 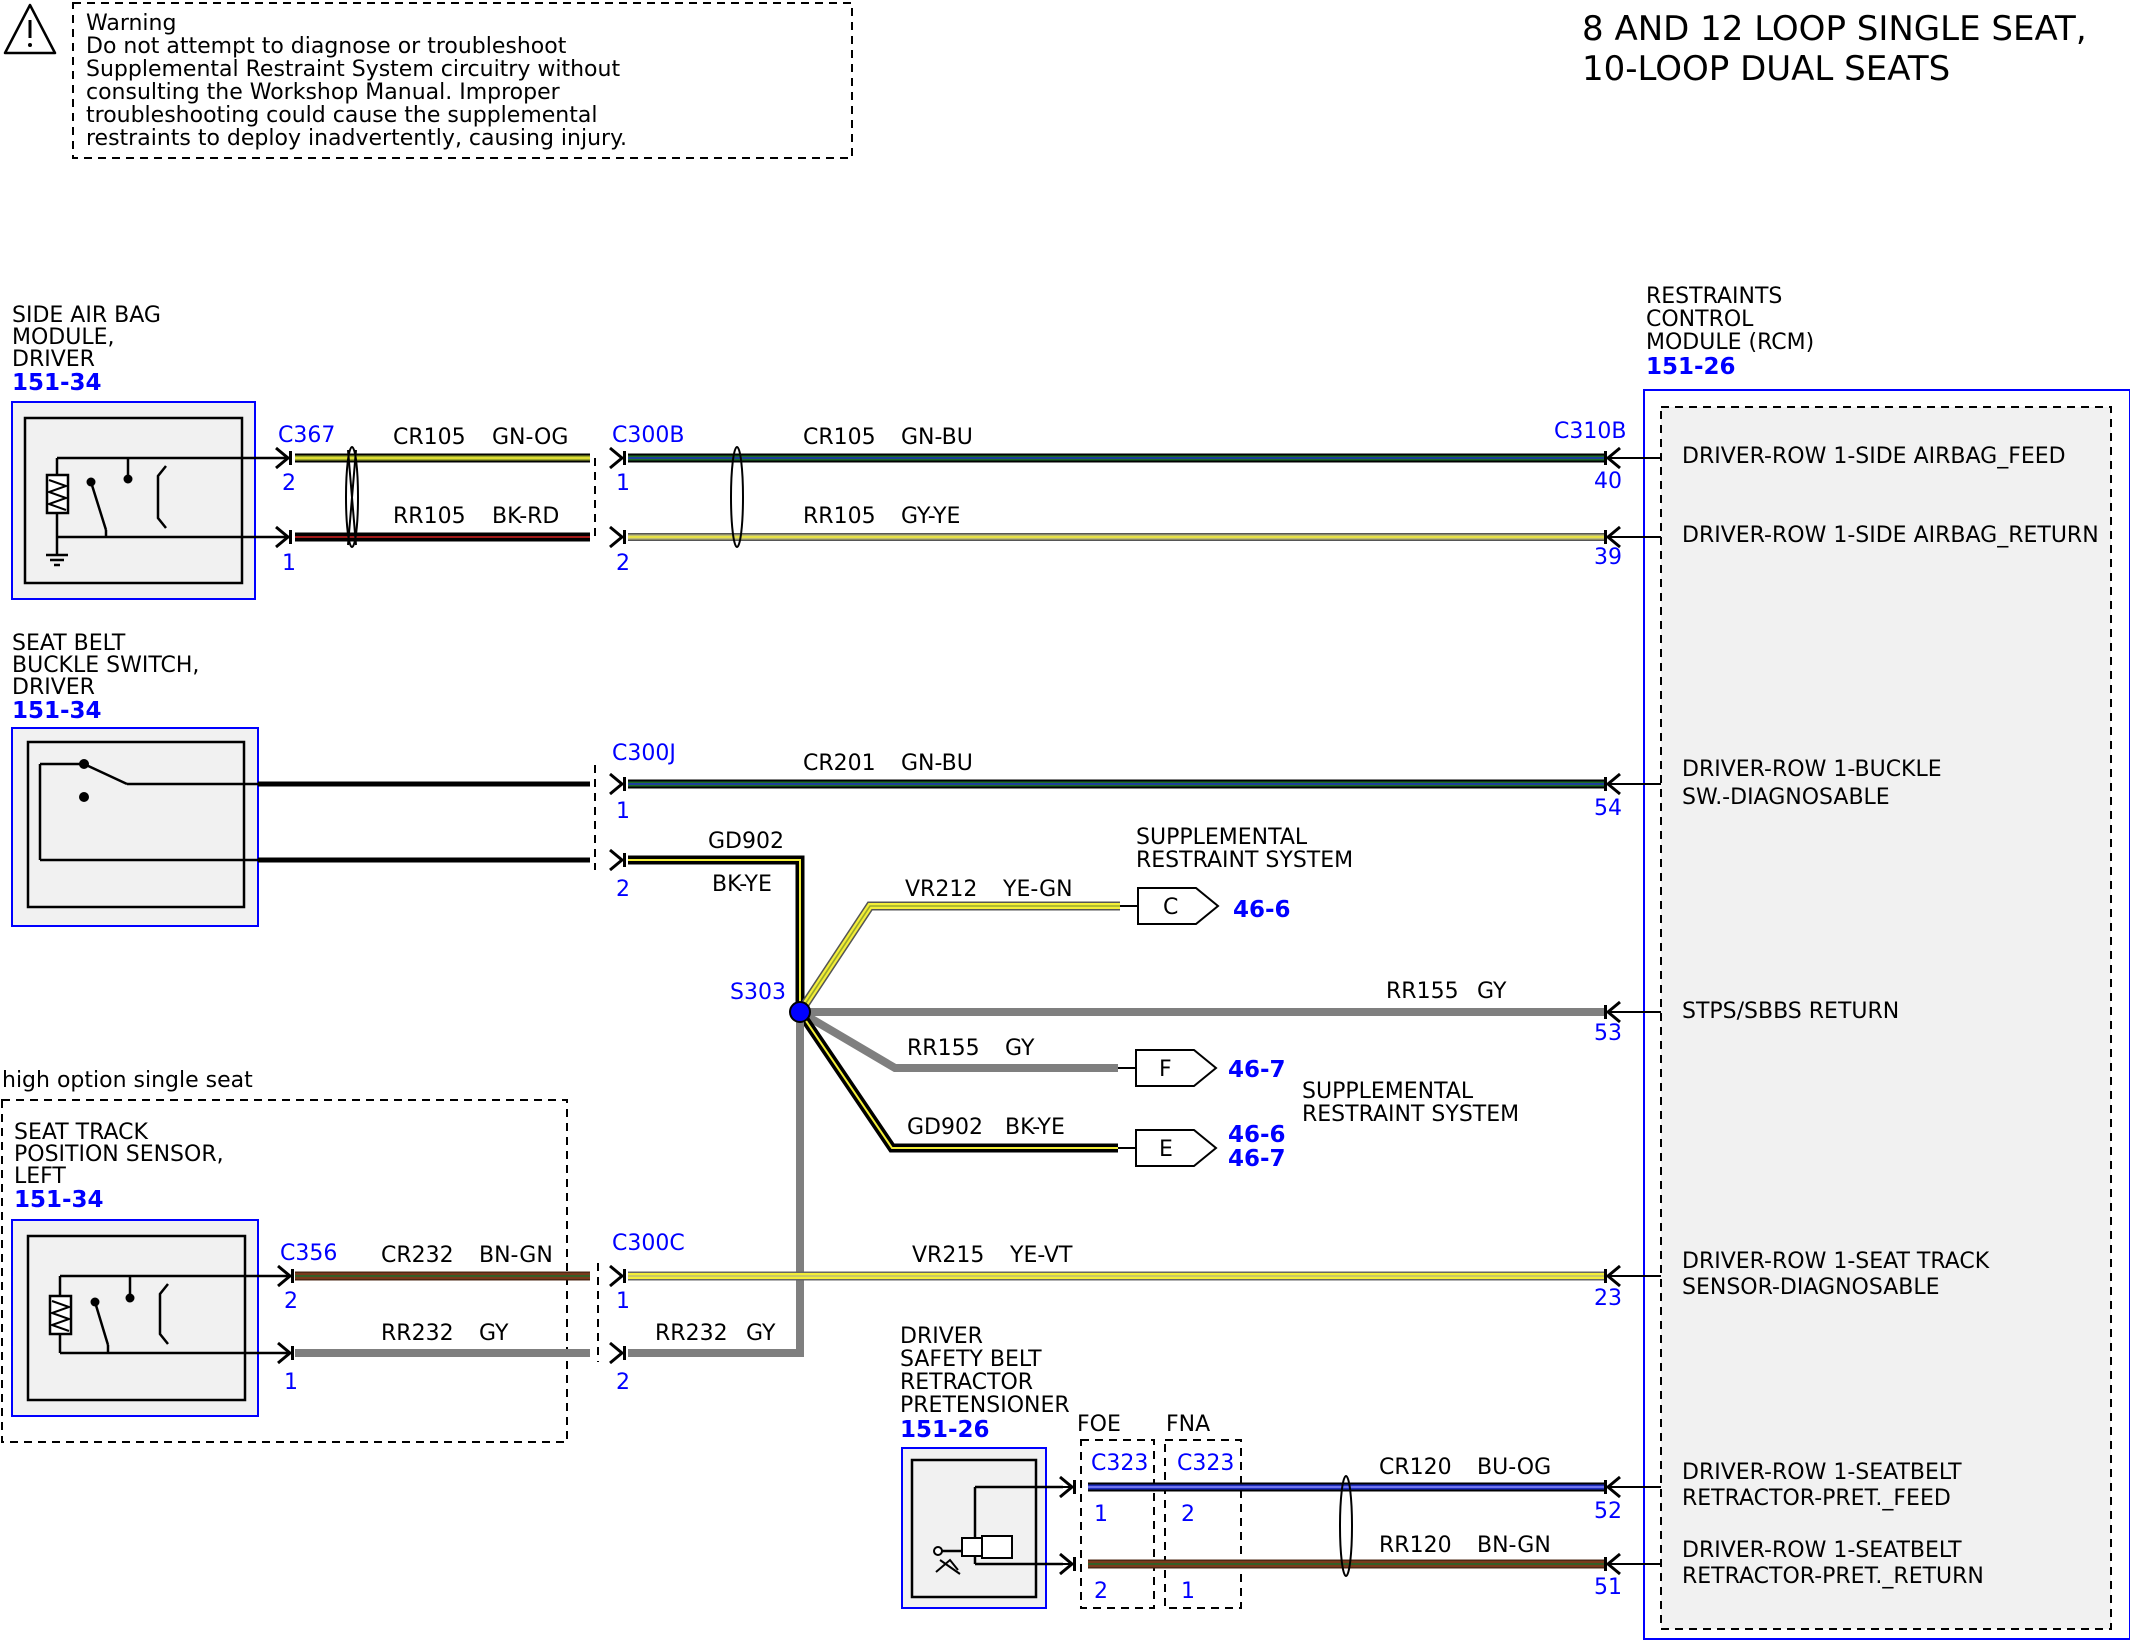 I want to click on offpage-c-letter: C, so click(x=1170, y=907).